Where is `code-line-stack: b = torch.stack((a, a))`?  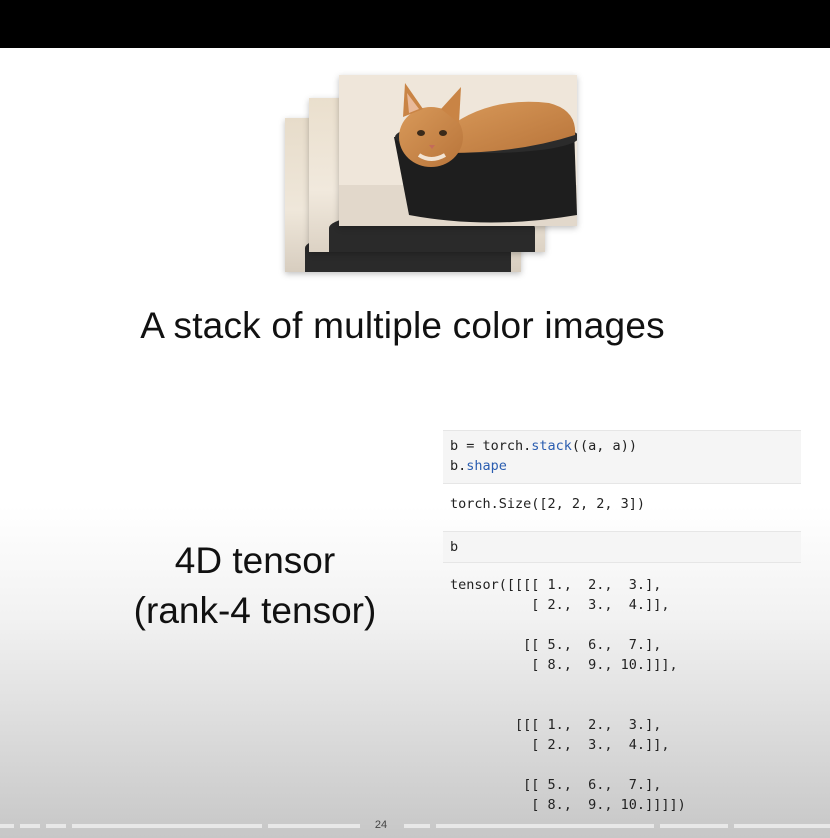
code-line-stack: b = torch.stack((a, a)) is located at coordinates (543, 446).